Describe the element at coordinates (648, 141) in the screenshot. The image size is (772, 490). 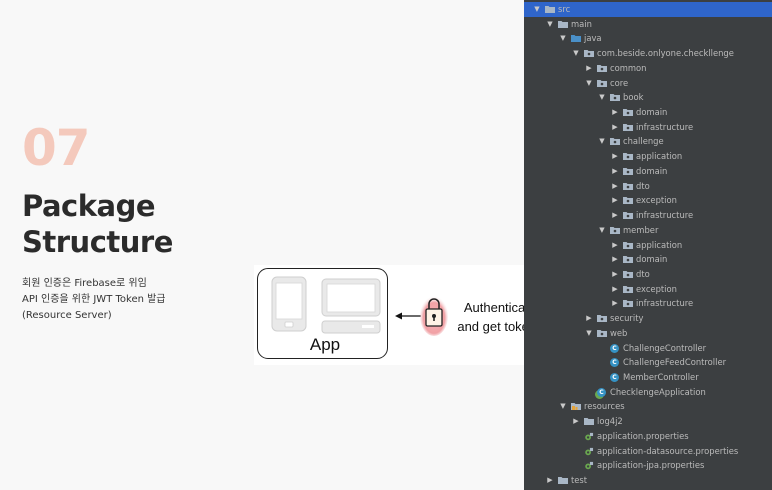
I see `tree-node: ▼ challenge` at that location.